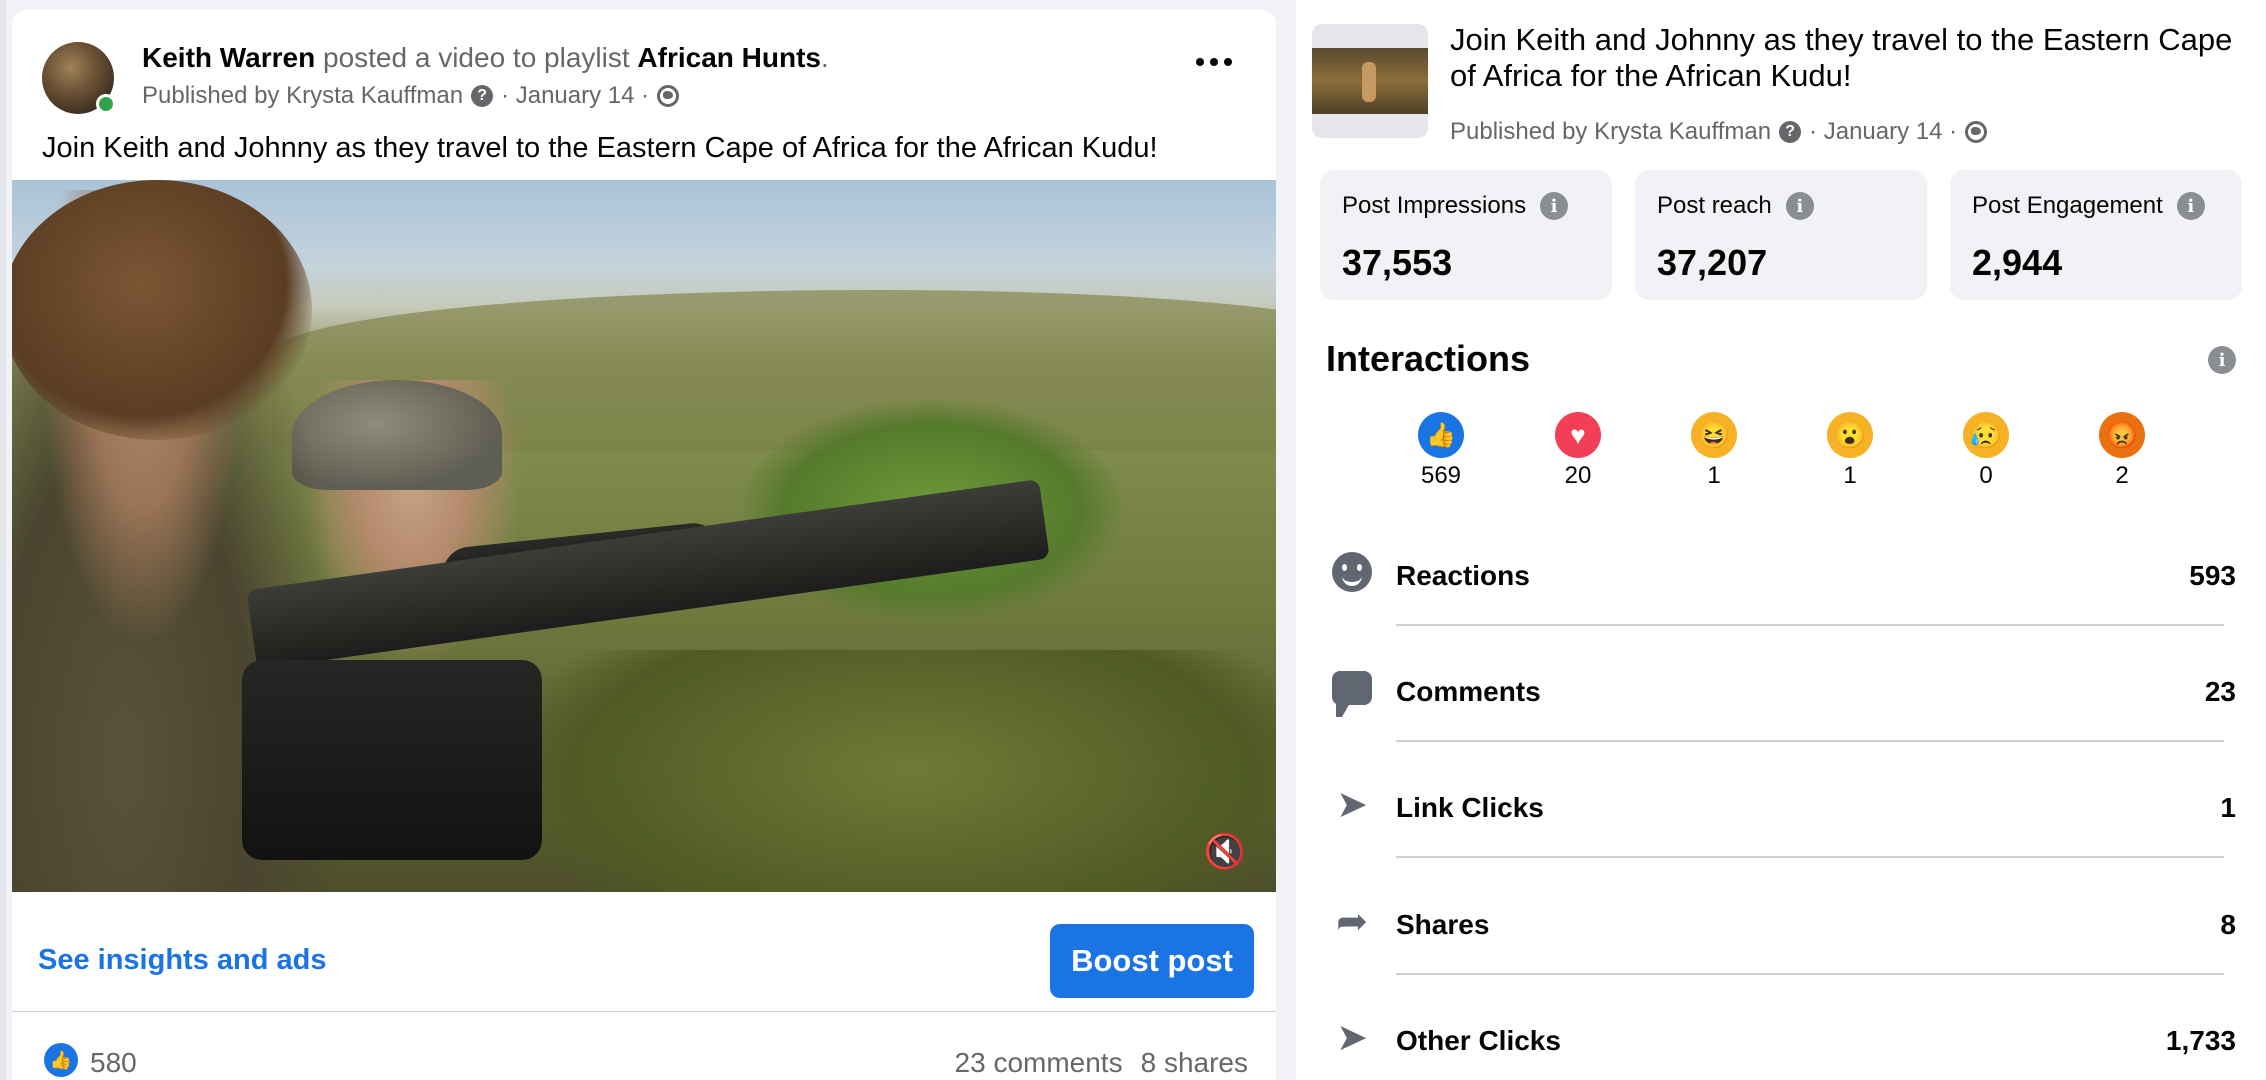 The width and height of the screenshot is (2266, 1080). Describe the element at coordinates (1986, 435) in the screenshot. I see `sad-icon: 😥` at that location.